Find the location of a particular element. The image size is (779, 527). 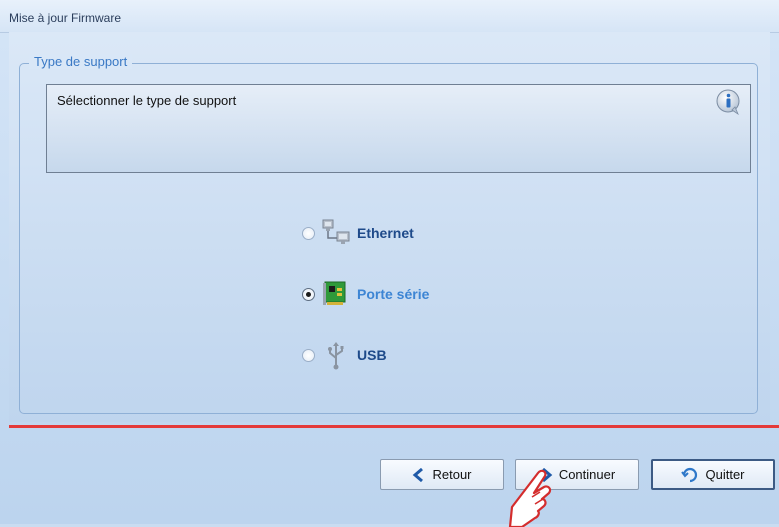

separator-line is located at coordinates (394, 426).